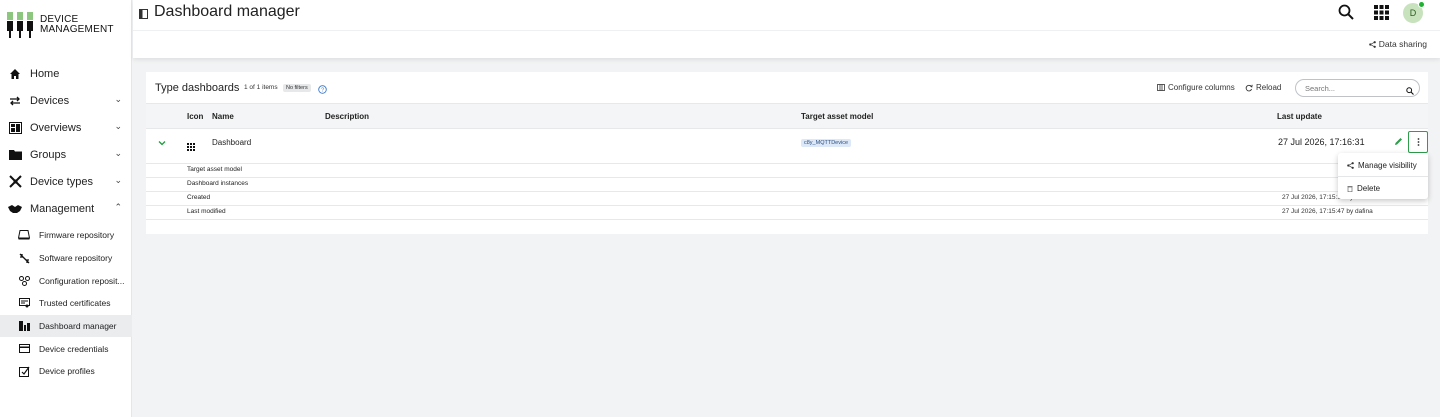 This screenshot has height=417, width=1440. Describe the element at coordinates (1201, 87) in the screenshot. I see `configure-columns-label: Configure columns` at that location.